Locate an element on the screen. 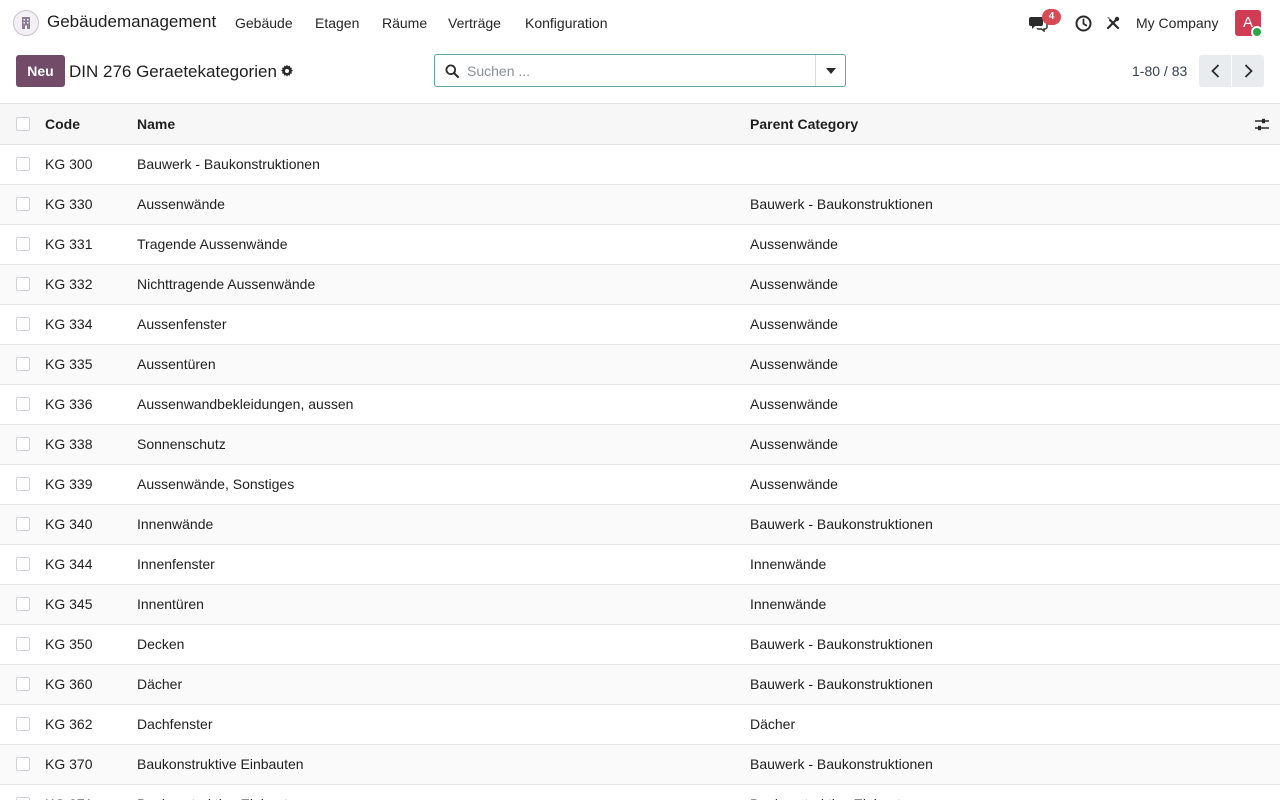 This screenshot has height=800, width=1280. page-title: DIN 276 Geraetekategorien is located at coordinates (173, 71).